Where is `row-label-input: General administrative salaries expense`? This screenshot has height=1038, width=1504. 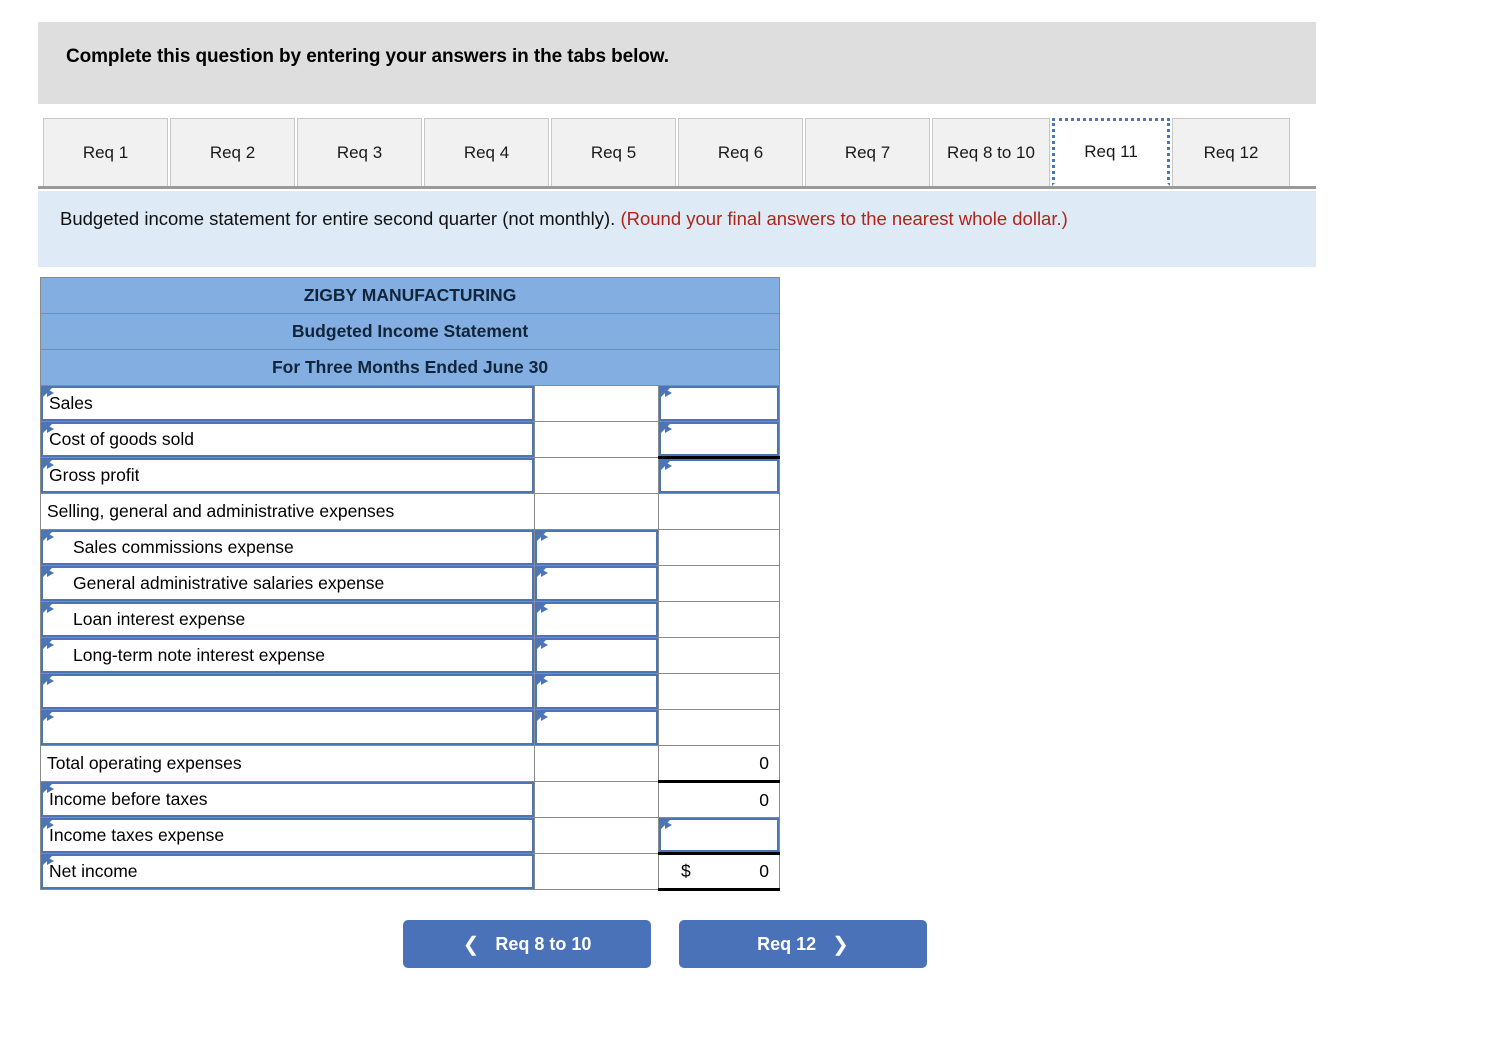 row-label-input: General administrative salaries expense is located at coordinates (287, 583).